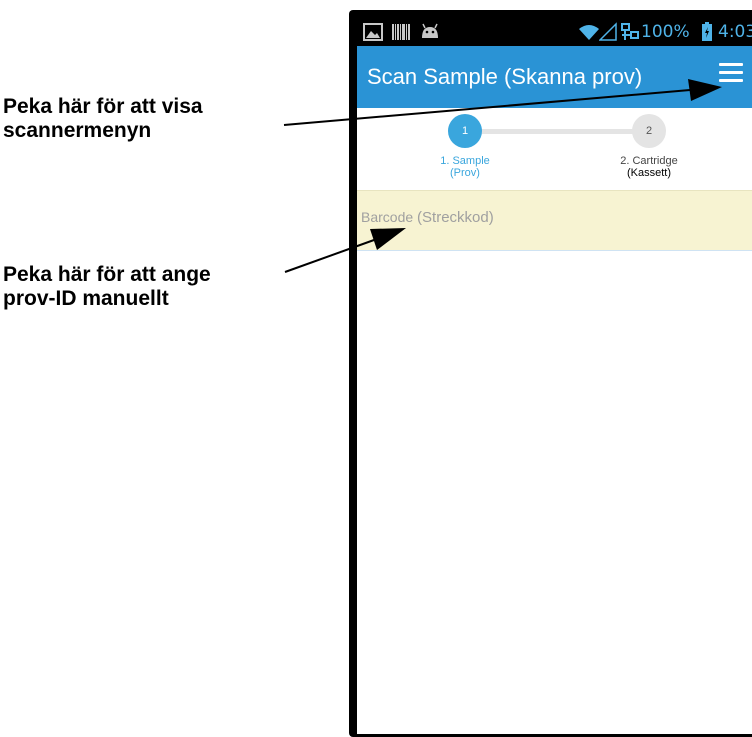 The width and height of the screenshot is (752, 737). I want to click on step-2-label-text: 2. Cartridge, so click(649, 161).